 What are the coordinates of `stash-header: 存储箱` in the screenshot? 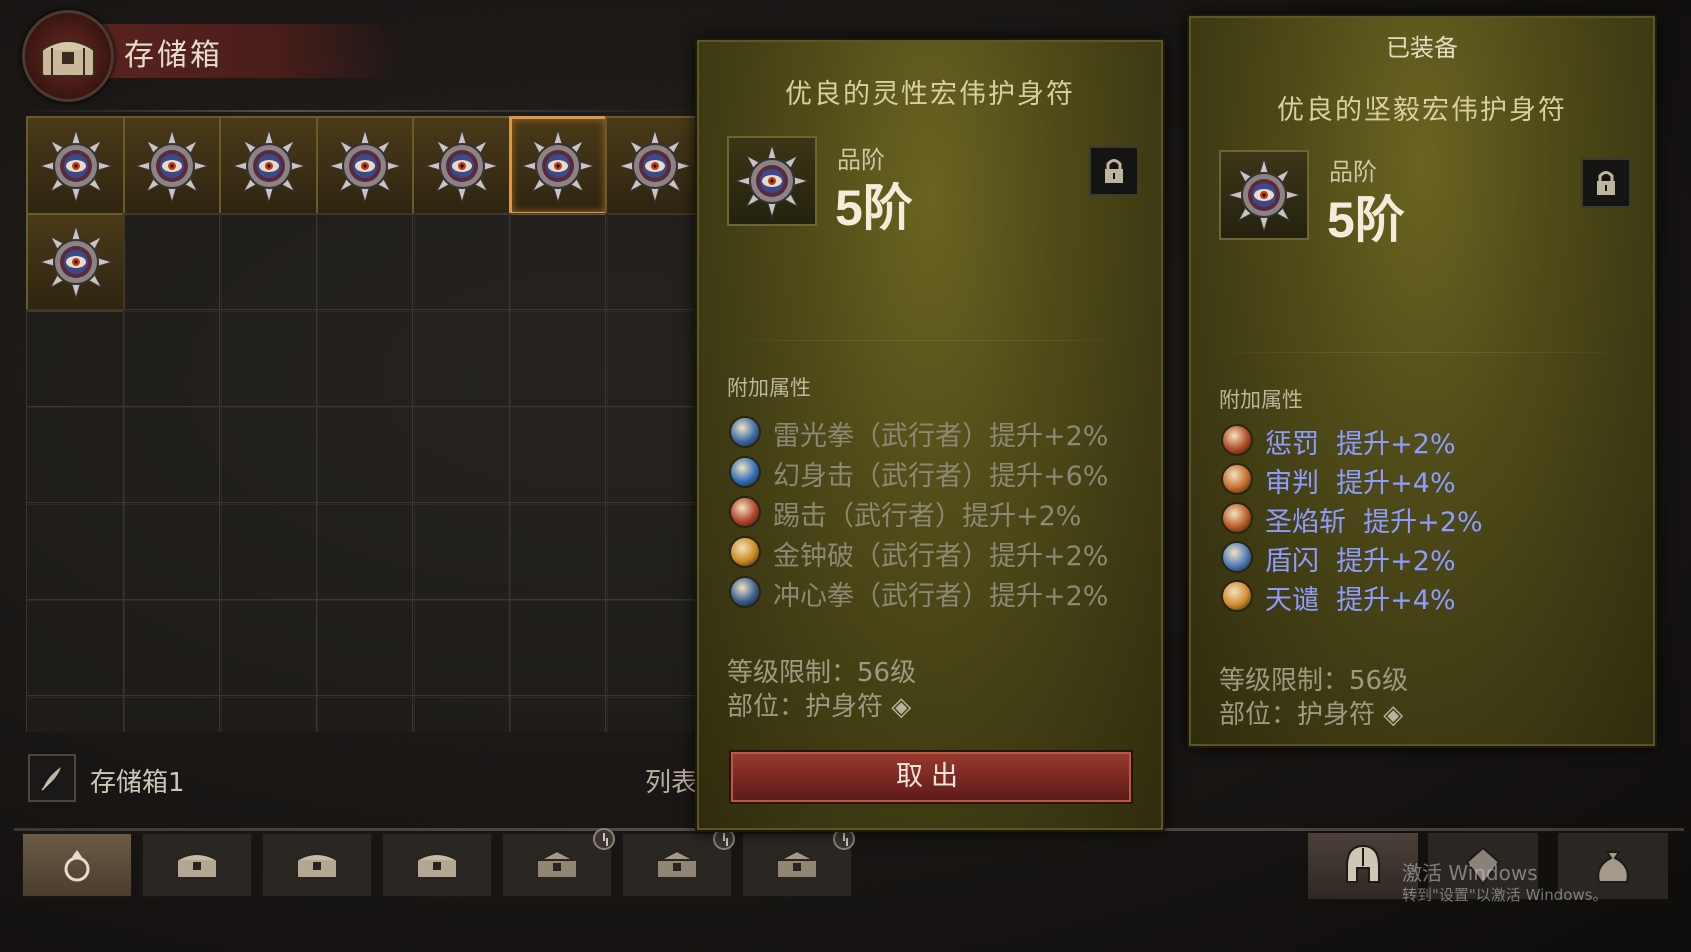 It's located at (214, 54).